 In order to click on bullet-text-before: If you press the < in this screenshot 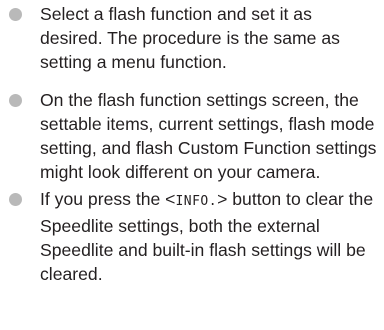, I will do `click(108, 199)`.